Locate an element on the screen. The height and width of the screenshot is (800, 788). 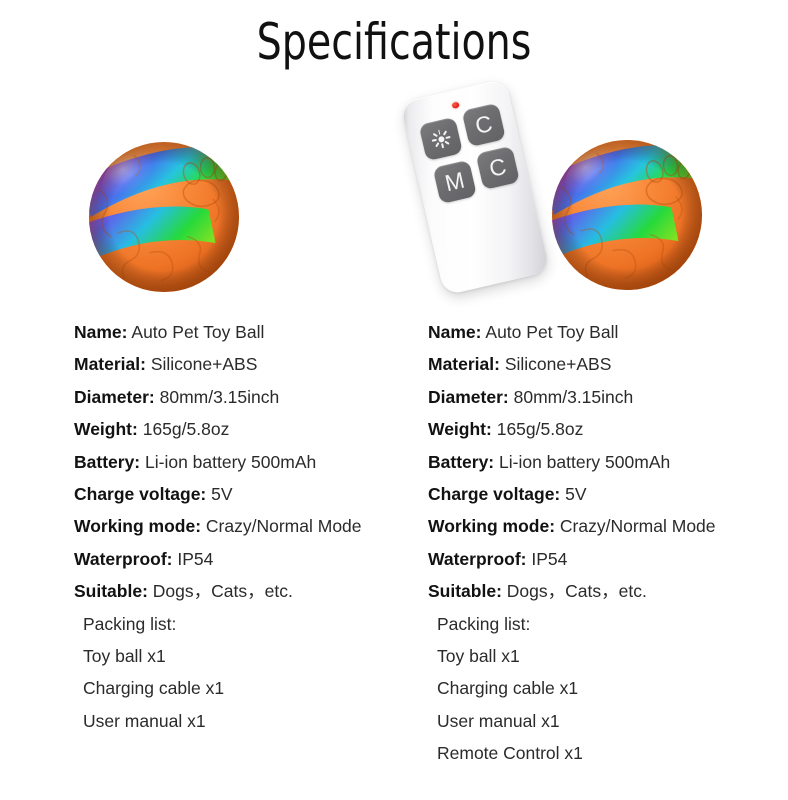
remote-control-image: C M C is located at coordinates (475, 187).